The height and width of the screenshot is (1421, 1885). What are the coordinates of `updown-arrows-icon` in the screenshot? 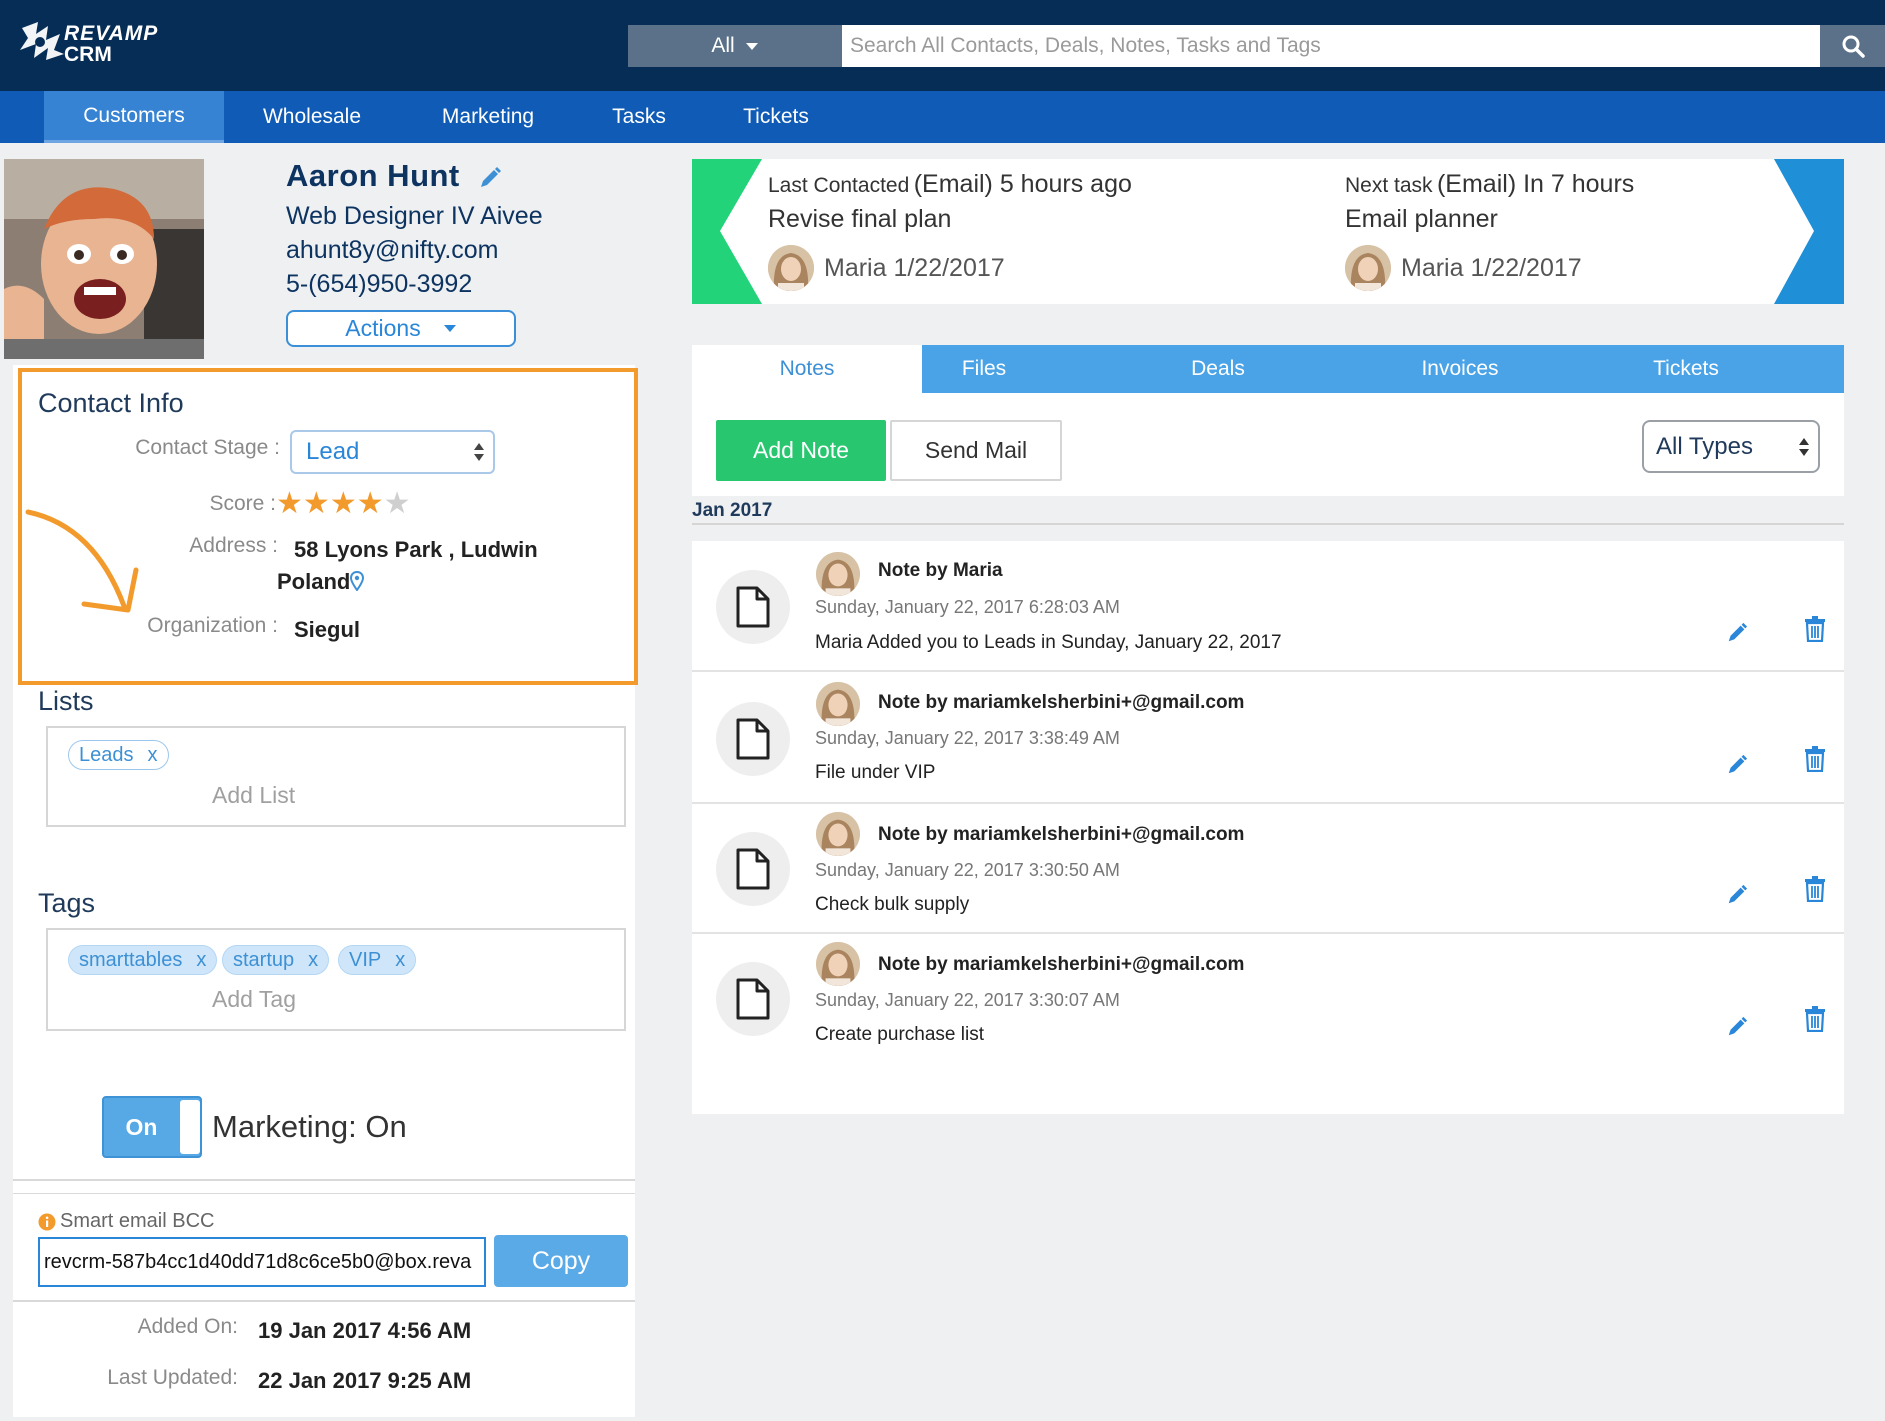 It's located at (1804, 447).